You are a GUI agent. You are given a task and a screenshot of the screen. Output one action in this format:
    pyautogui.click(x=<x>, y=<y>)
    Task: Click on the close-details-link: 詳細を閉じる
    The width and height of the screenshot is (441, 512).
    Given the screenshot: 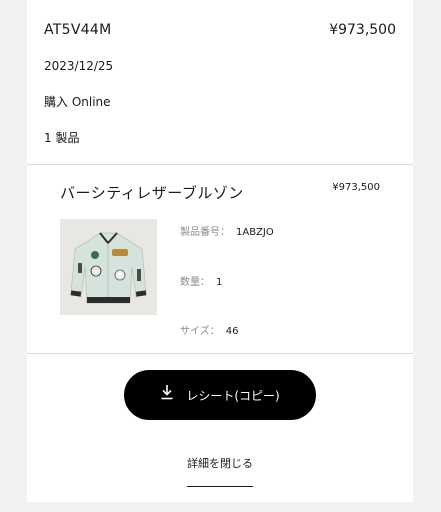 What is the action you would take?
    pyautogui.click(x=220, y=463)
    